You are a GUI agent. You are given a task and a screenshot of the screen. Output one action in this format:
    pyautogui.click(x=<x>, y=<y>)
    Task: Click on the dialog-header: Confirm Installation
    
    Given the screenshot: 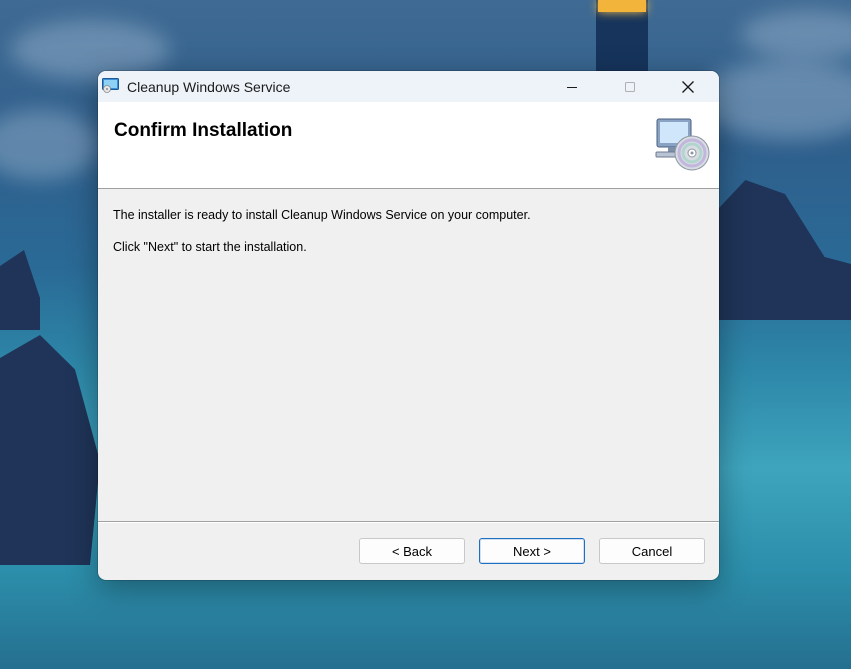 What is the action you would take?
    pyautogui.click(x=408, y=145)
    